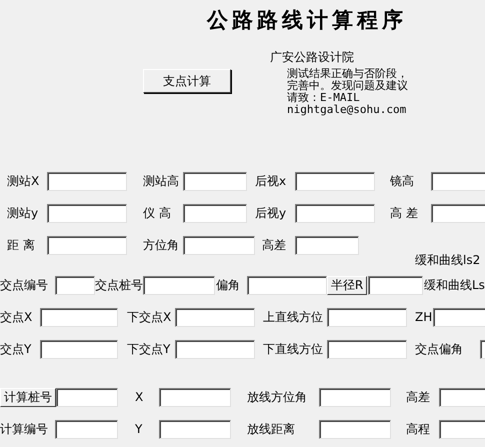  Describe the element at coordinates (23, 213) in the screenshot. I see `field-label: 测站y` at that location.